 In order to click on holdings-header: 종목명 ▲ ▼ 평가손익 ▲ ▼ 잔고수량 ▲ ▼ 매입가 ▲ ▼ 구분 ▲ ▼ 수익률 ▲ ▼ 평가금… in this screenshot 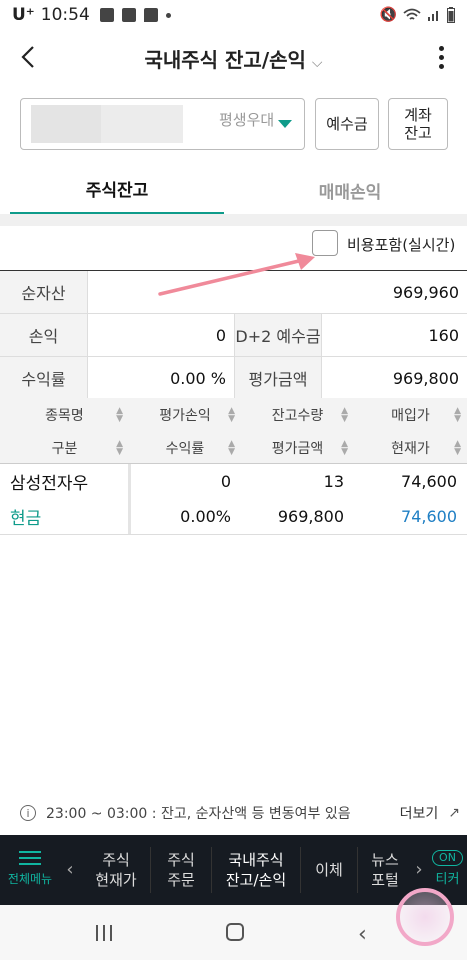, I will do `click(233, 431)`.